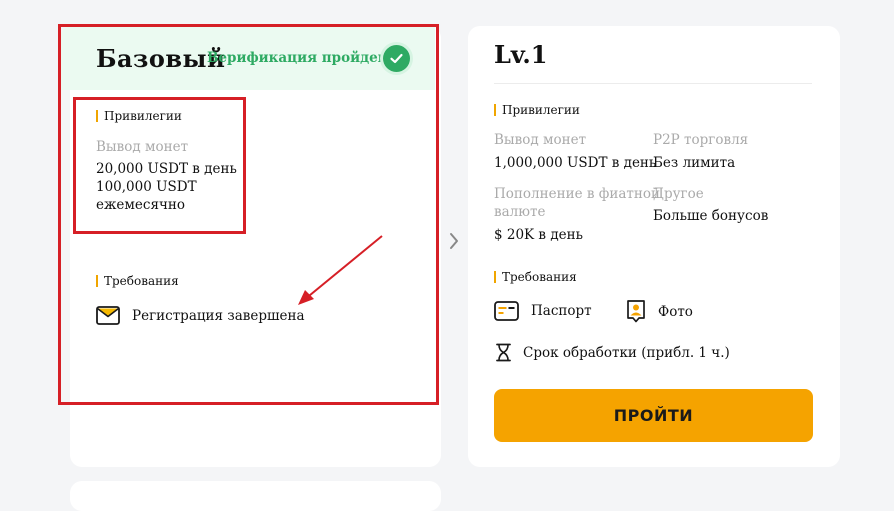 The image size is (894, 511). What do you see at coordinates (701, 140) in the screenshot?
I see `lv1-p2p-label: P2P торговля` at bounding box center [701, 140].